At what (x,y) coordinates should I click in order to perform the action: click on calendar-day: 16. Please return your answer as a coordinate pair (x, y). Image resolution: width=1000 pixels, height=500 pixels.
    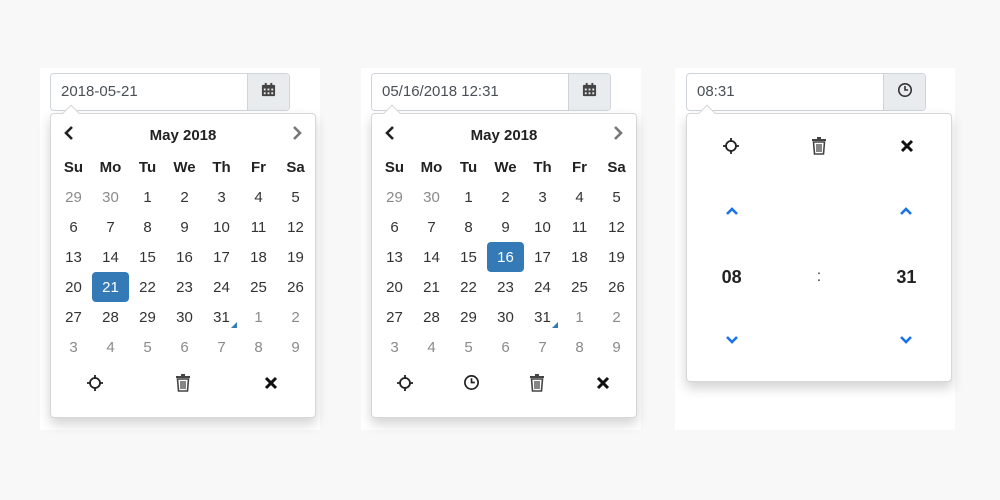
    Looking at the image, I should click on (184, 257).